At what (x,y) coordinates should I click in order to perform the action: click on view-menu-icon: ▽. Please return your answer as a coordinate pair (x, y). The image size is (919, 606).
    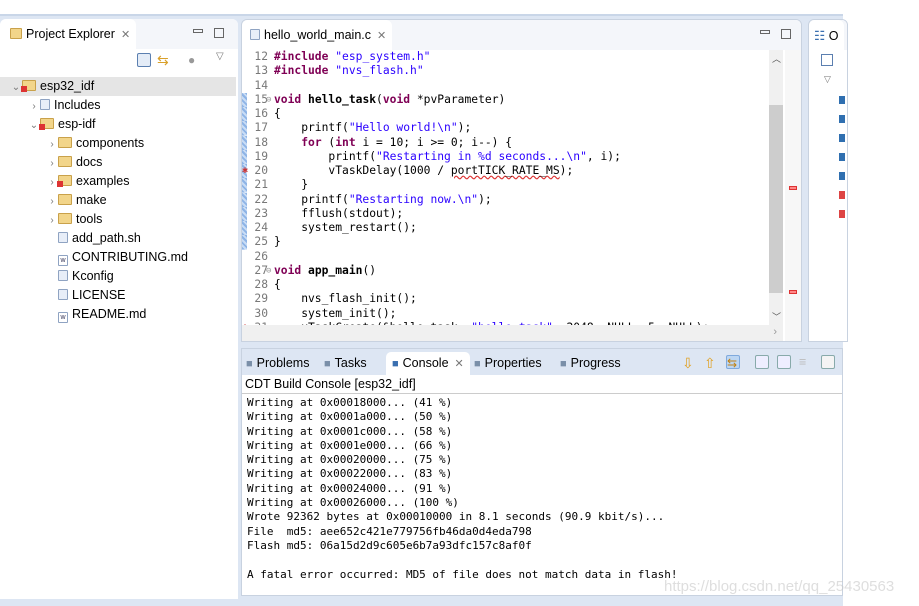
    Looking at the image, I should click on (223, 58).